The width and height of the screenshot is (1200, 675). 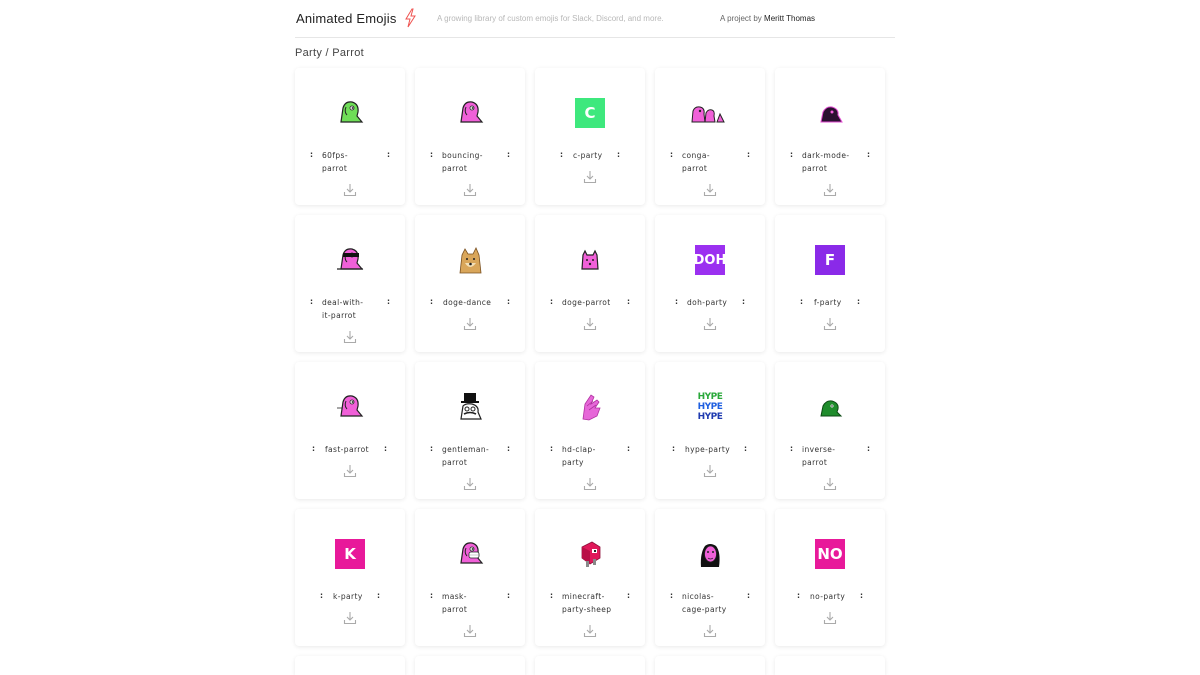 I want to click on emoji-card: HYPE HYPE HYPE: hype-party:, so click(x=710, y=430).